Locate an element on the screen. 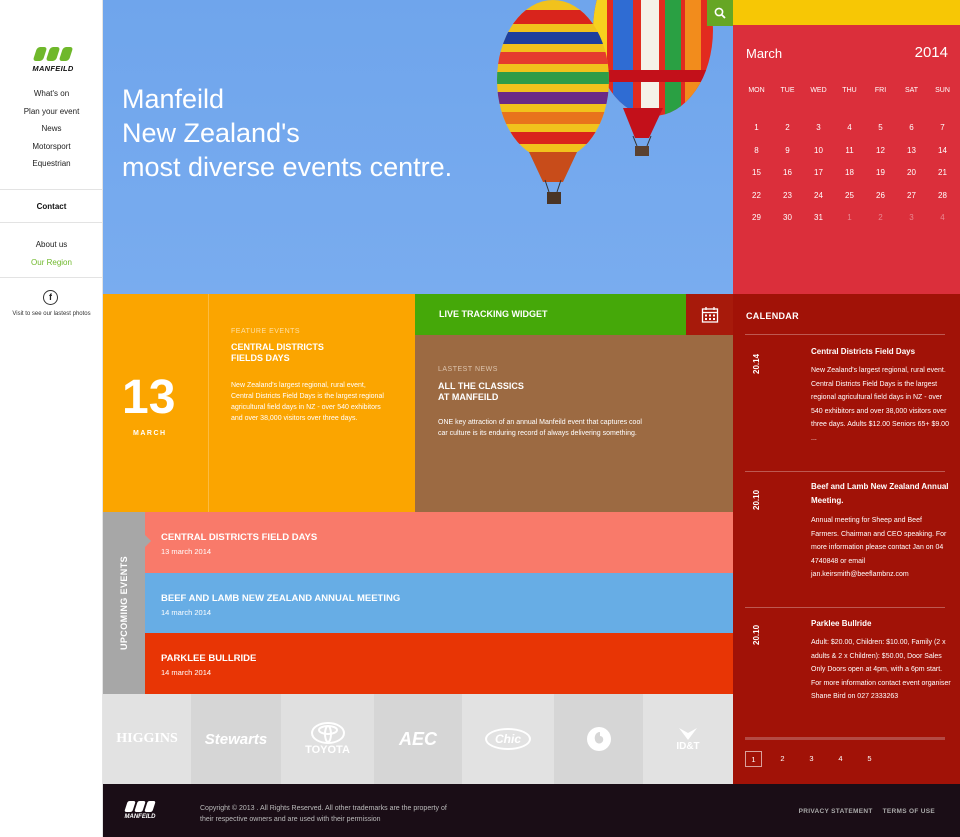 The width and height of the screenshot is (960, 837). footer-logo: MANFEILD is located at coordinates (140, 810).